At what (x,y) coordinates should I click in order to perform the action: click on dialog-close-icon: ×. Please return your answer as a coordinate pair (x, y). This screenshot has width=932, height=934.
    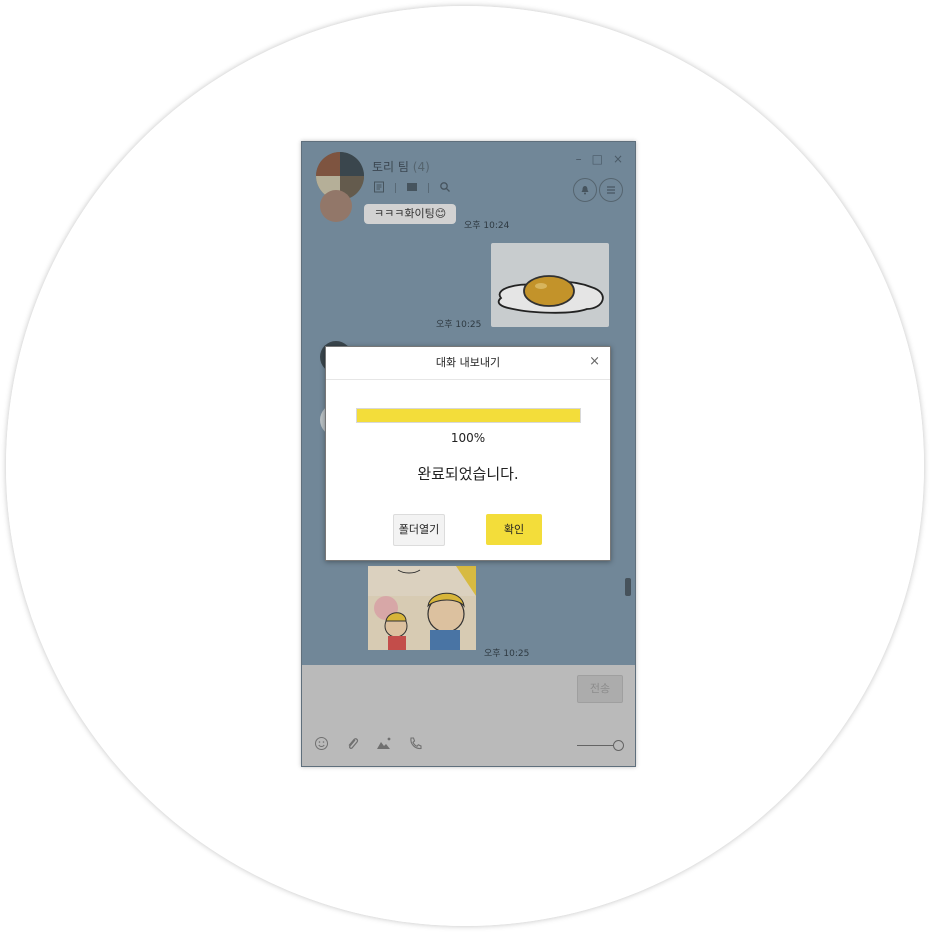
    Looking at the image, I should click on (594, 362).